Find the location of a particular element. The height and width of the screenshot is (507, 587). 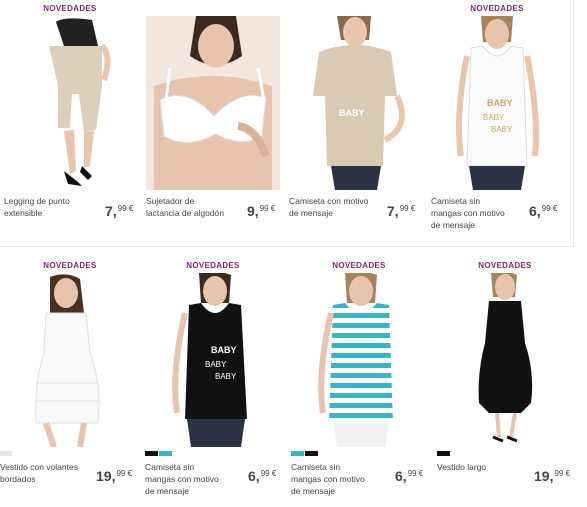

product-title: Sujetador de lactancia de algodón is located at coordinates (186, 207).